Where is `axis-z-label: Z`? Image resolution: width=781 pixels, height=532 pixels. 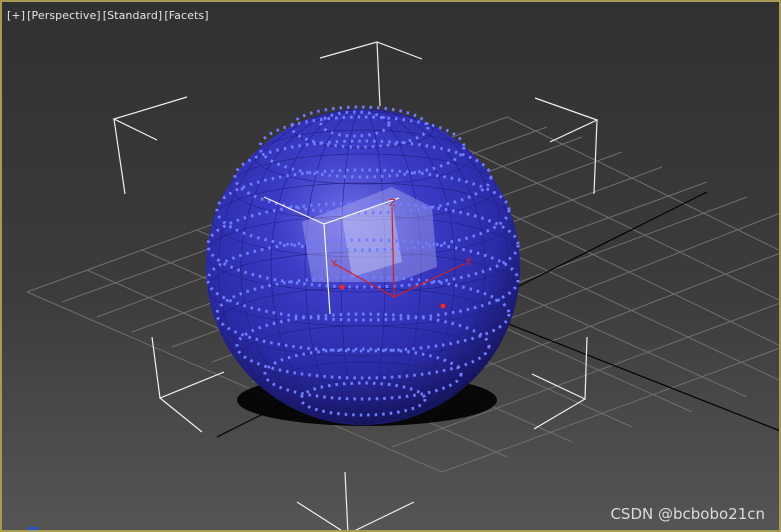 axis-z-label: Z is located at coordinates (392, 203).